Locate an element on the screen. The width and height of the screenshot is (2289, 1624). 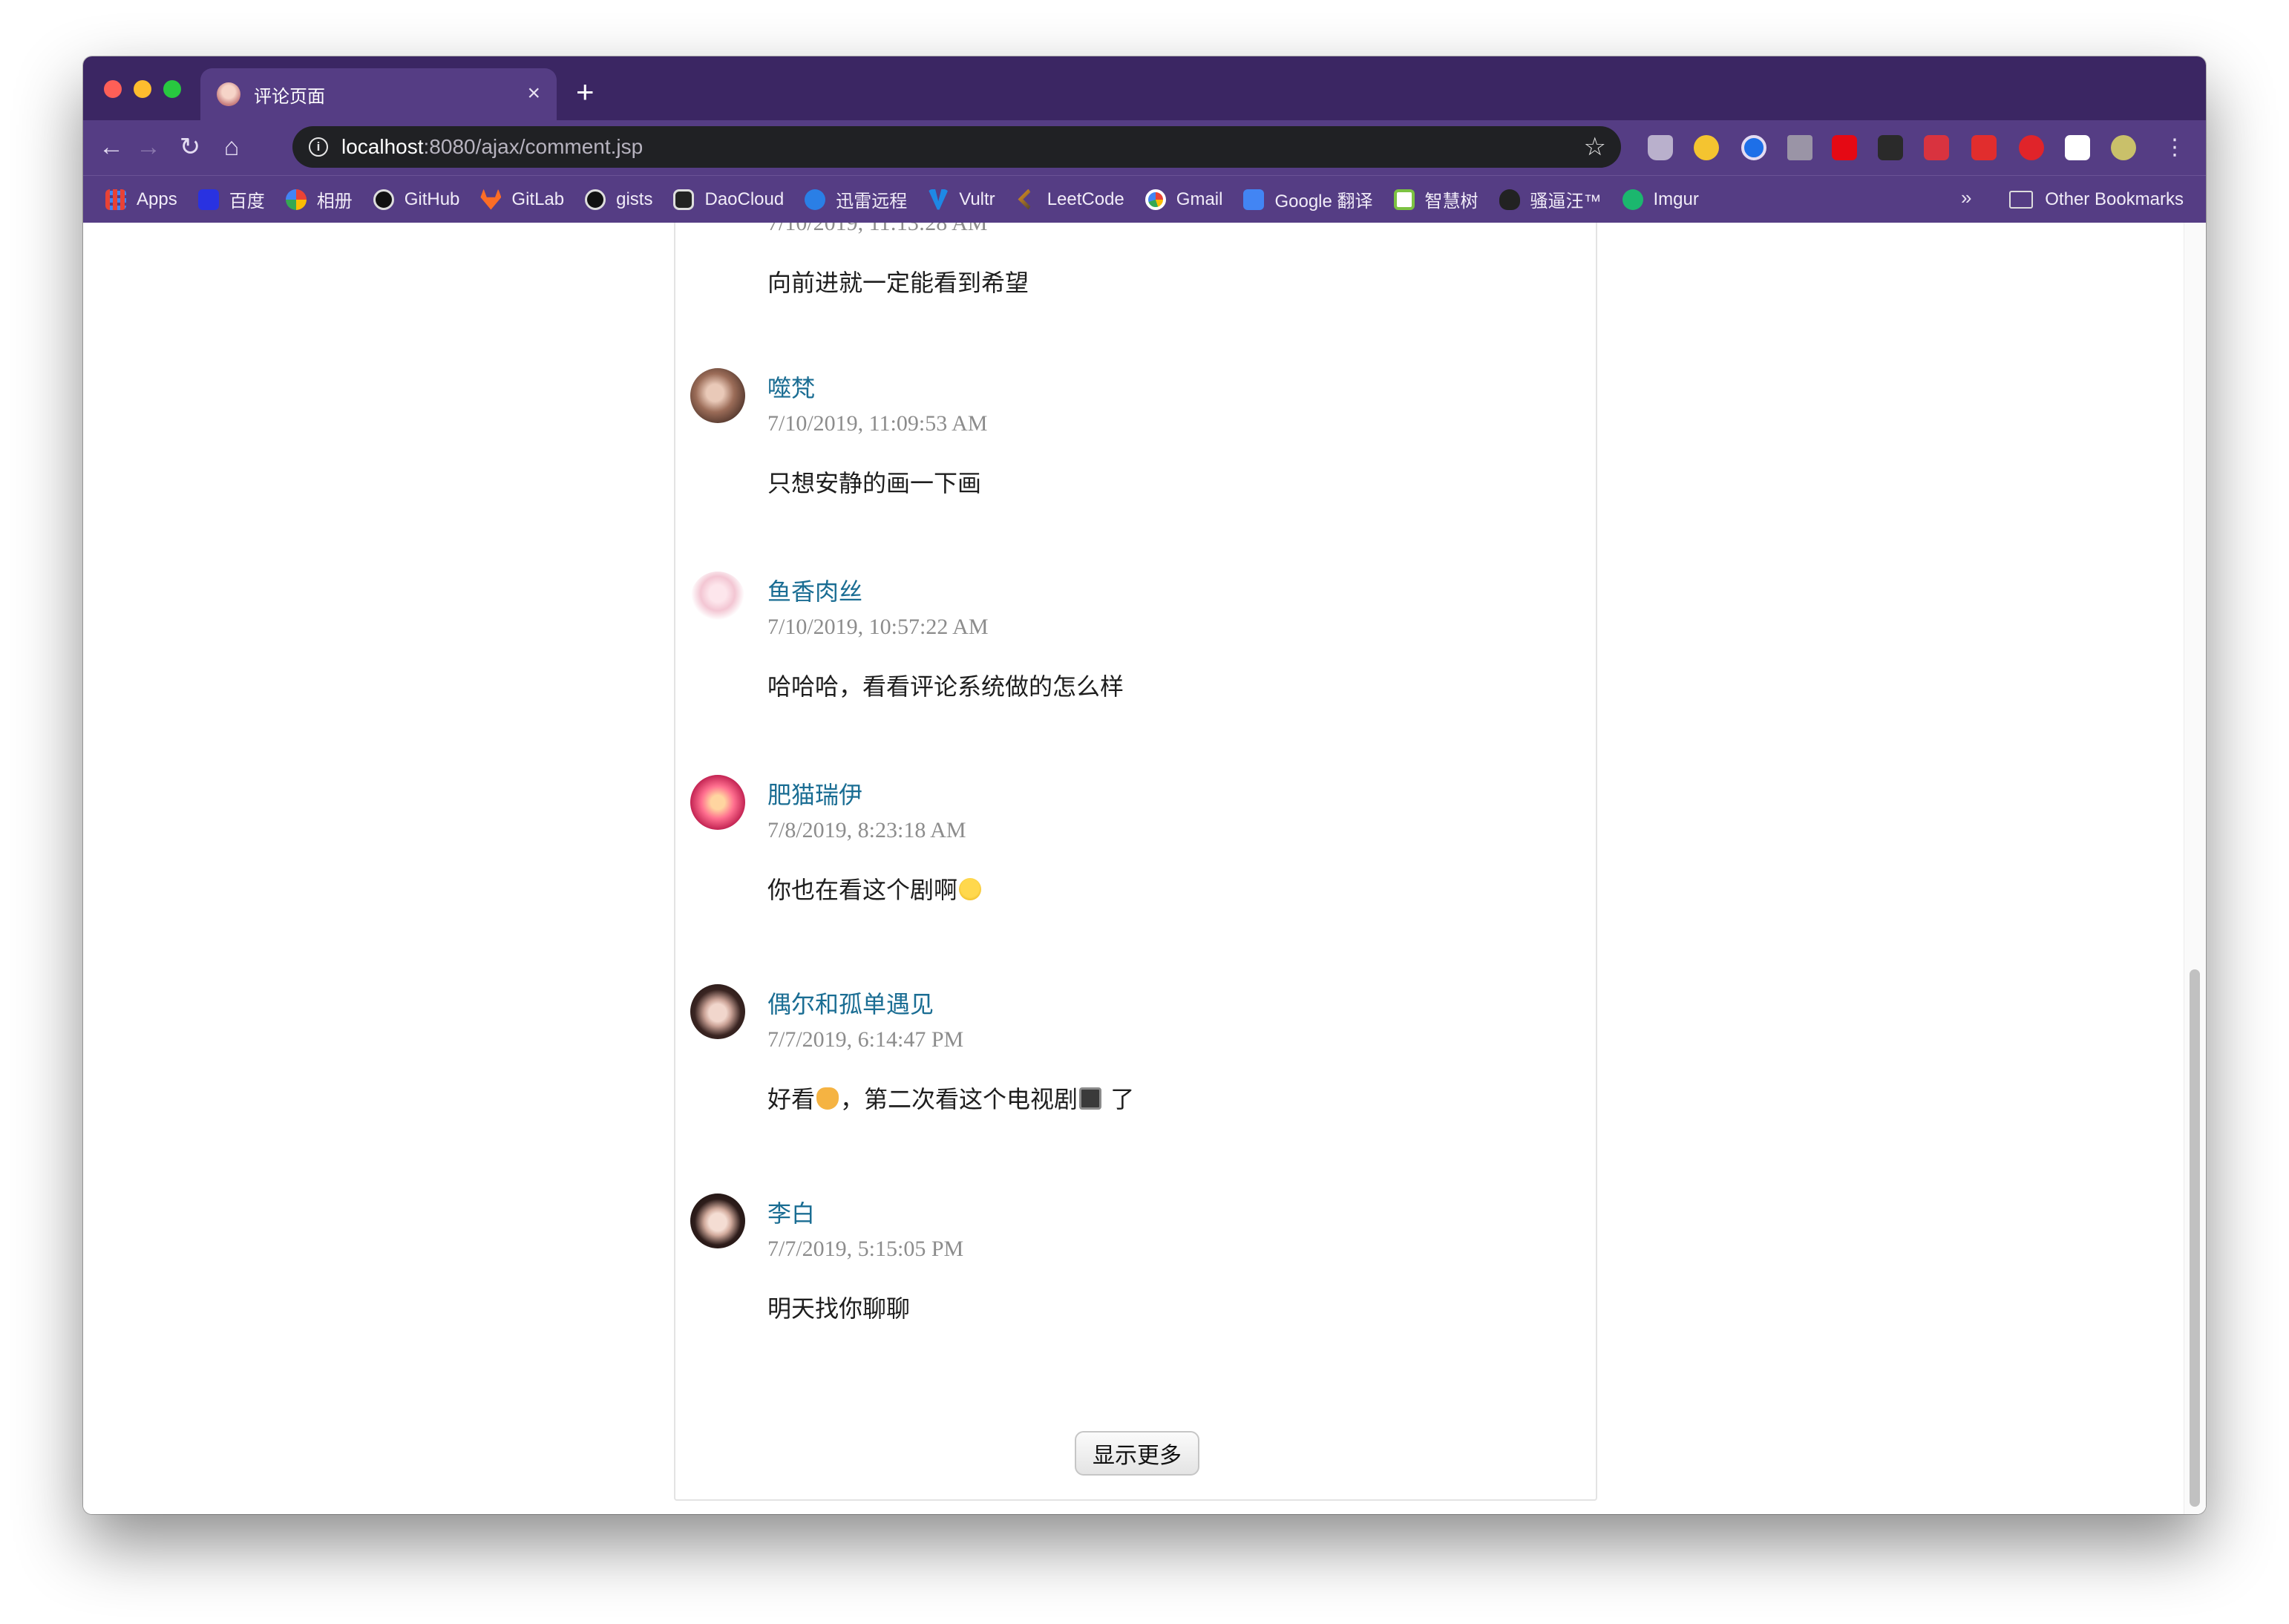
imgur-icon is located at coordinates (1633, 200).